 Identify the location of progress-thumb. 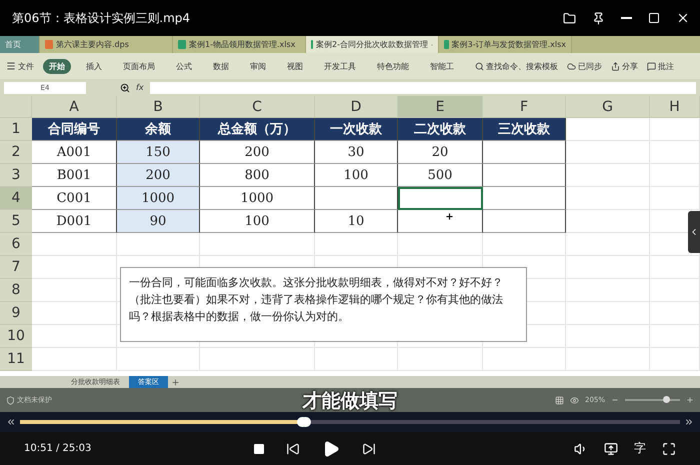
(303, 422).